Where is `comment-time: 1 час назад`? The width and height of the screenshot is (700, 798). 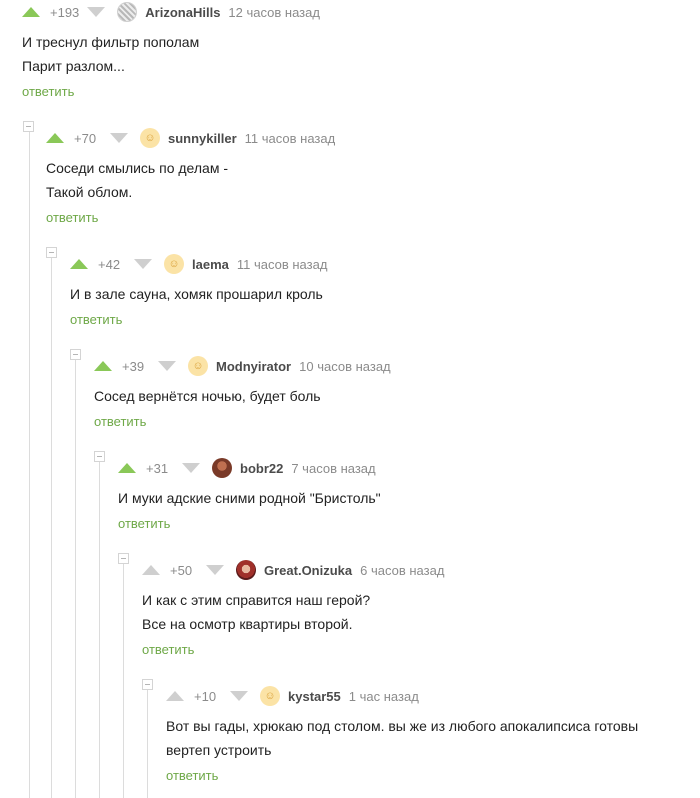
comment-time: 1 час назад is located at coordinates (383, 696).